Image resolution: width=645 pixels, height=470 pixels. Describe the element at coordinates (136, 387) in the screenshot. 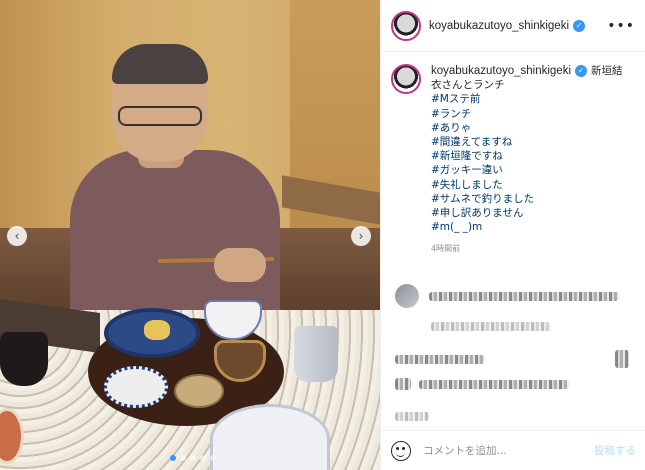

I see `small-plate` at that location.